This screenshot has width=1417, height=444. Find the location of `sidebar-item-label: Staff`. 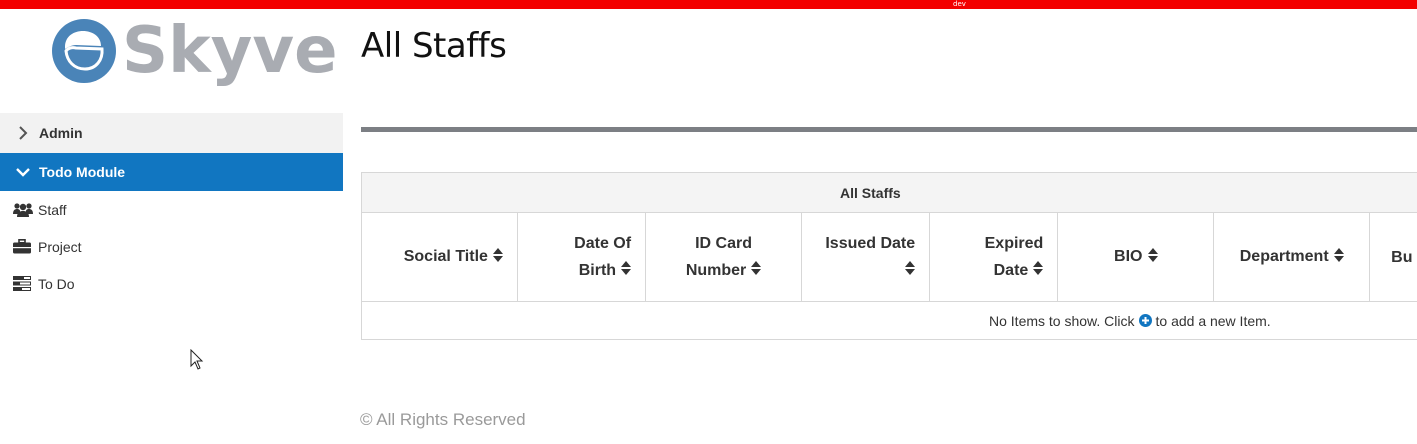

sidebar-item-label: Staff is located at coordinates (52, 209).